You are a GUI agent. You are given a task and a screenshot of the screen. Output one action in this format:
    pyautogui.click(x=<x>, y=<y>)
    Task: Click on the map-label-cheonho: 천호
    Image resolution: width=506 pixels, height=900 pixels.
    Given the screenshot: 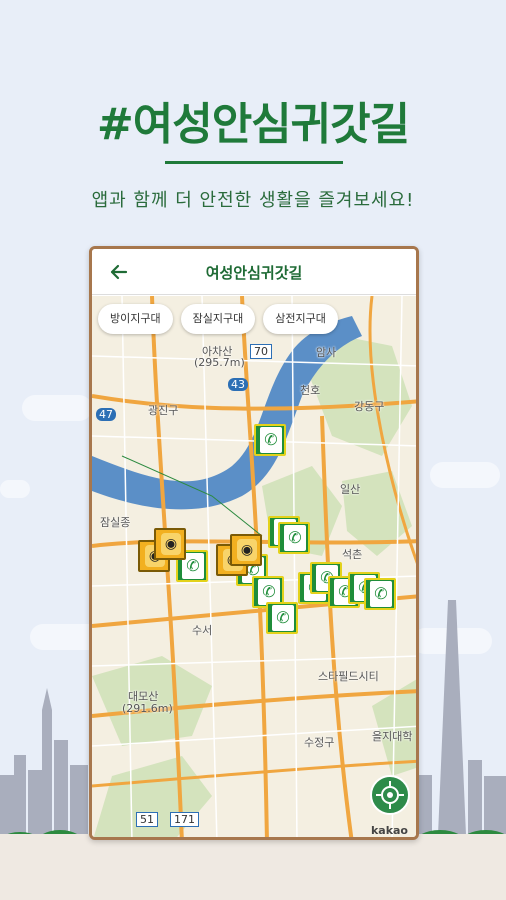 What is the action you would take?
    pyautogui.click(x=310, y=390)
    